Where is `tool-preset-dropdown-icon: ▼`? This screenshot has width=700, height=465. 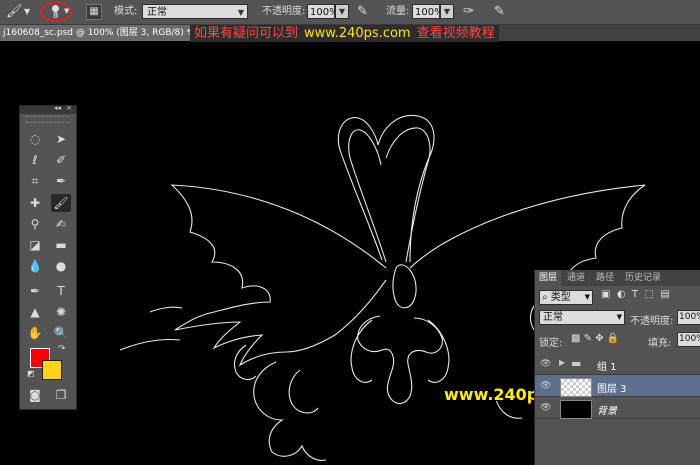 tool-preset-dropdown-icon: ▼ is located at coordinates (27, 12).